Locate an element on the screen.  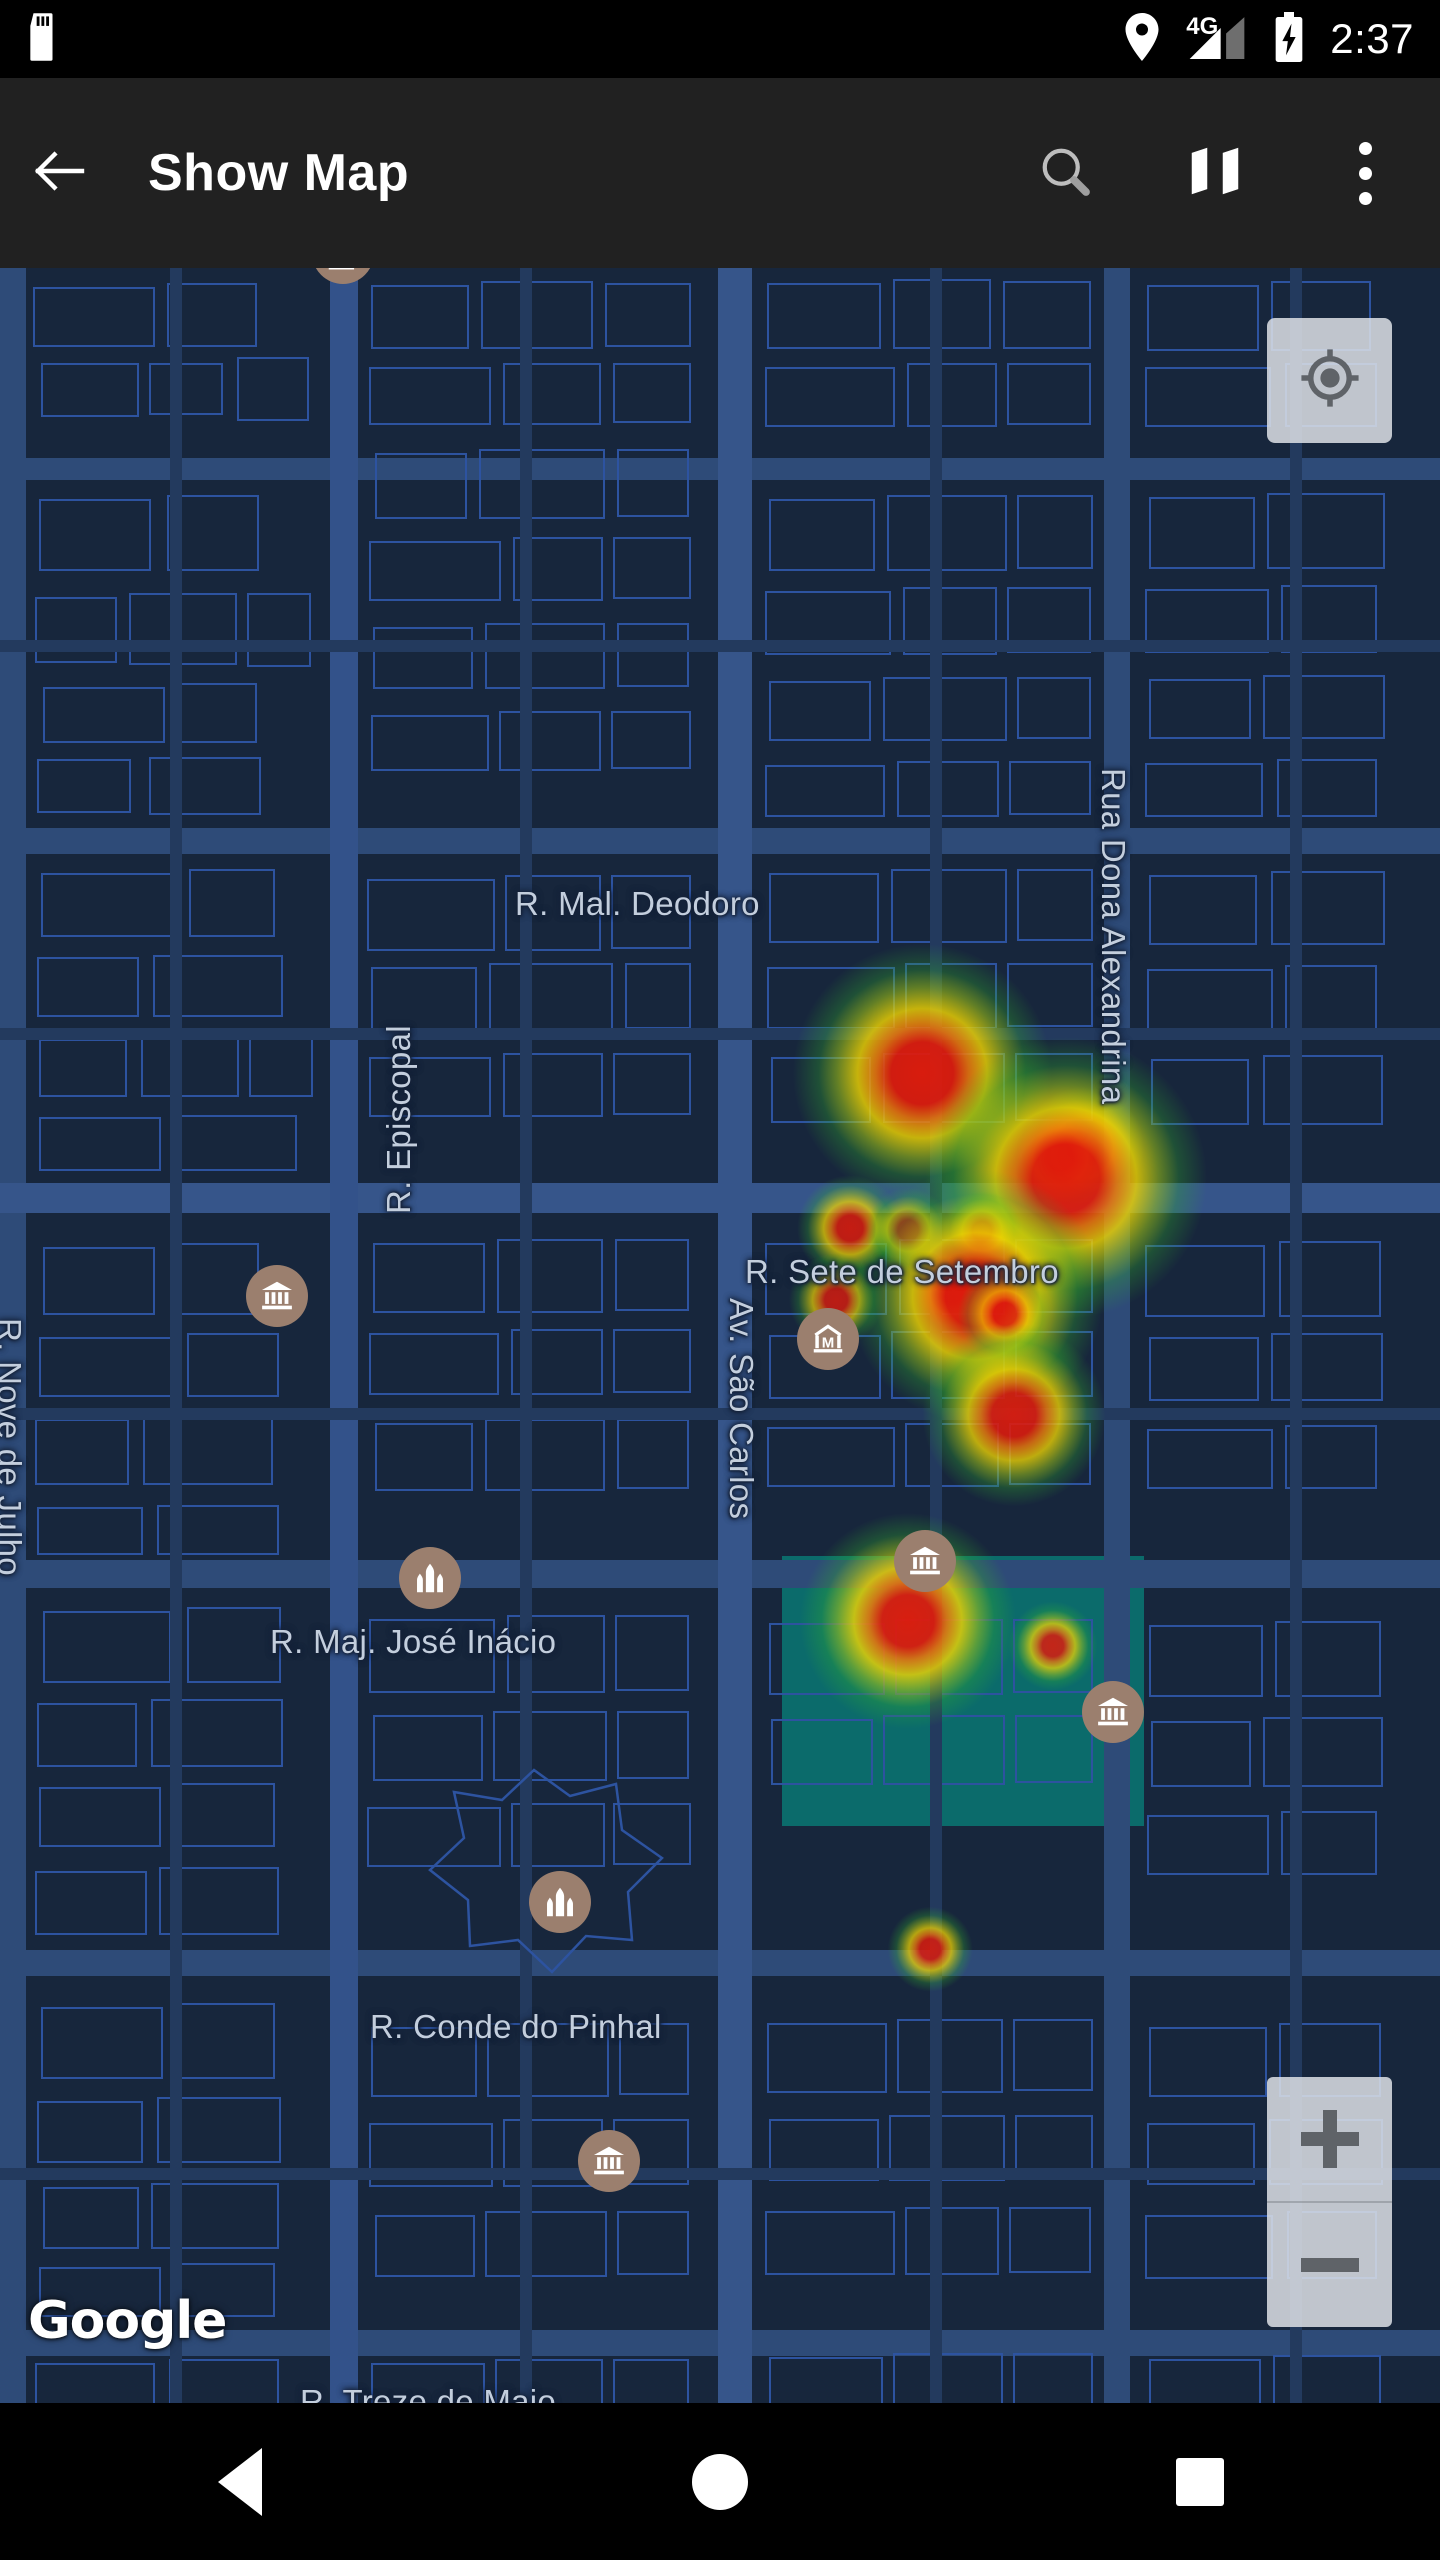
nav-back-icon is located at coordinates (240, 2481).